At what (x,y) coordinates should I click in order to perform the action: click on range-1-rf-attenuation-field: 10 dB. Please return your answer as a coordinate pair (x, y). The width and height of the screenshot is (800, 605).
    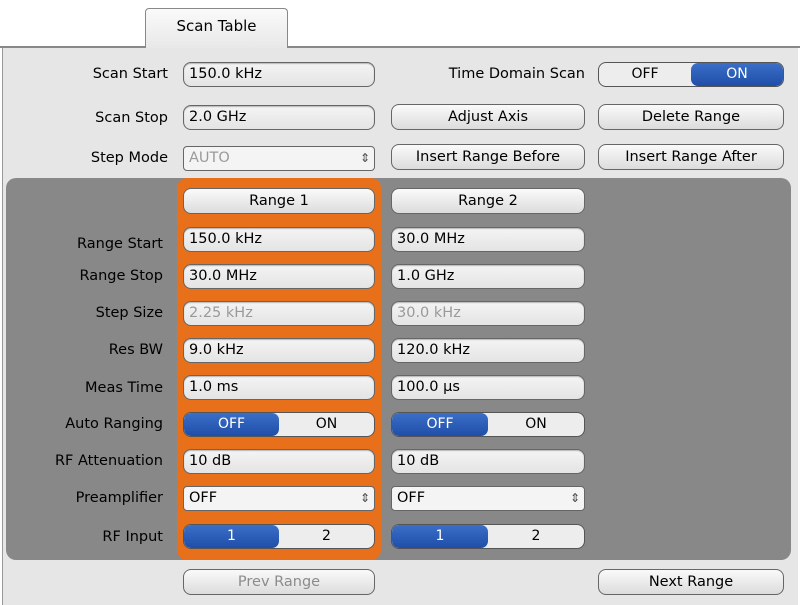
    Looking at the image, I should click on (279, 461).